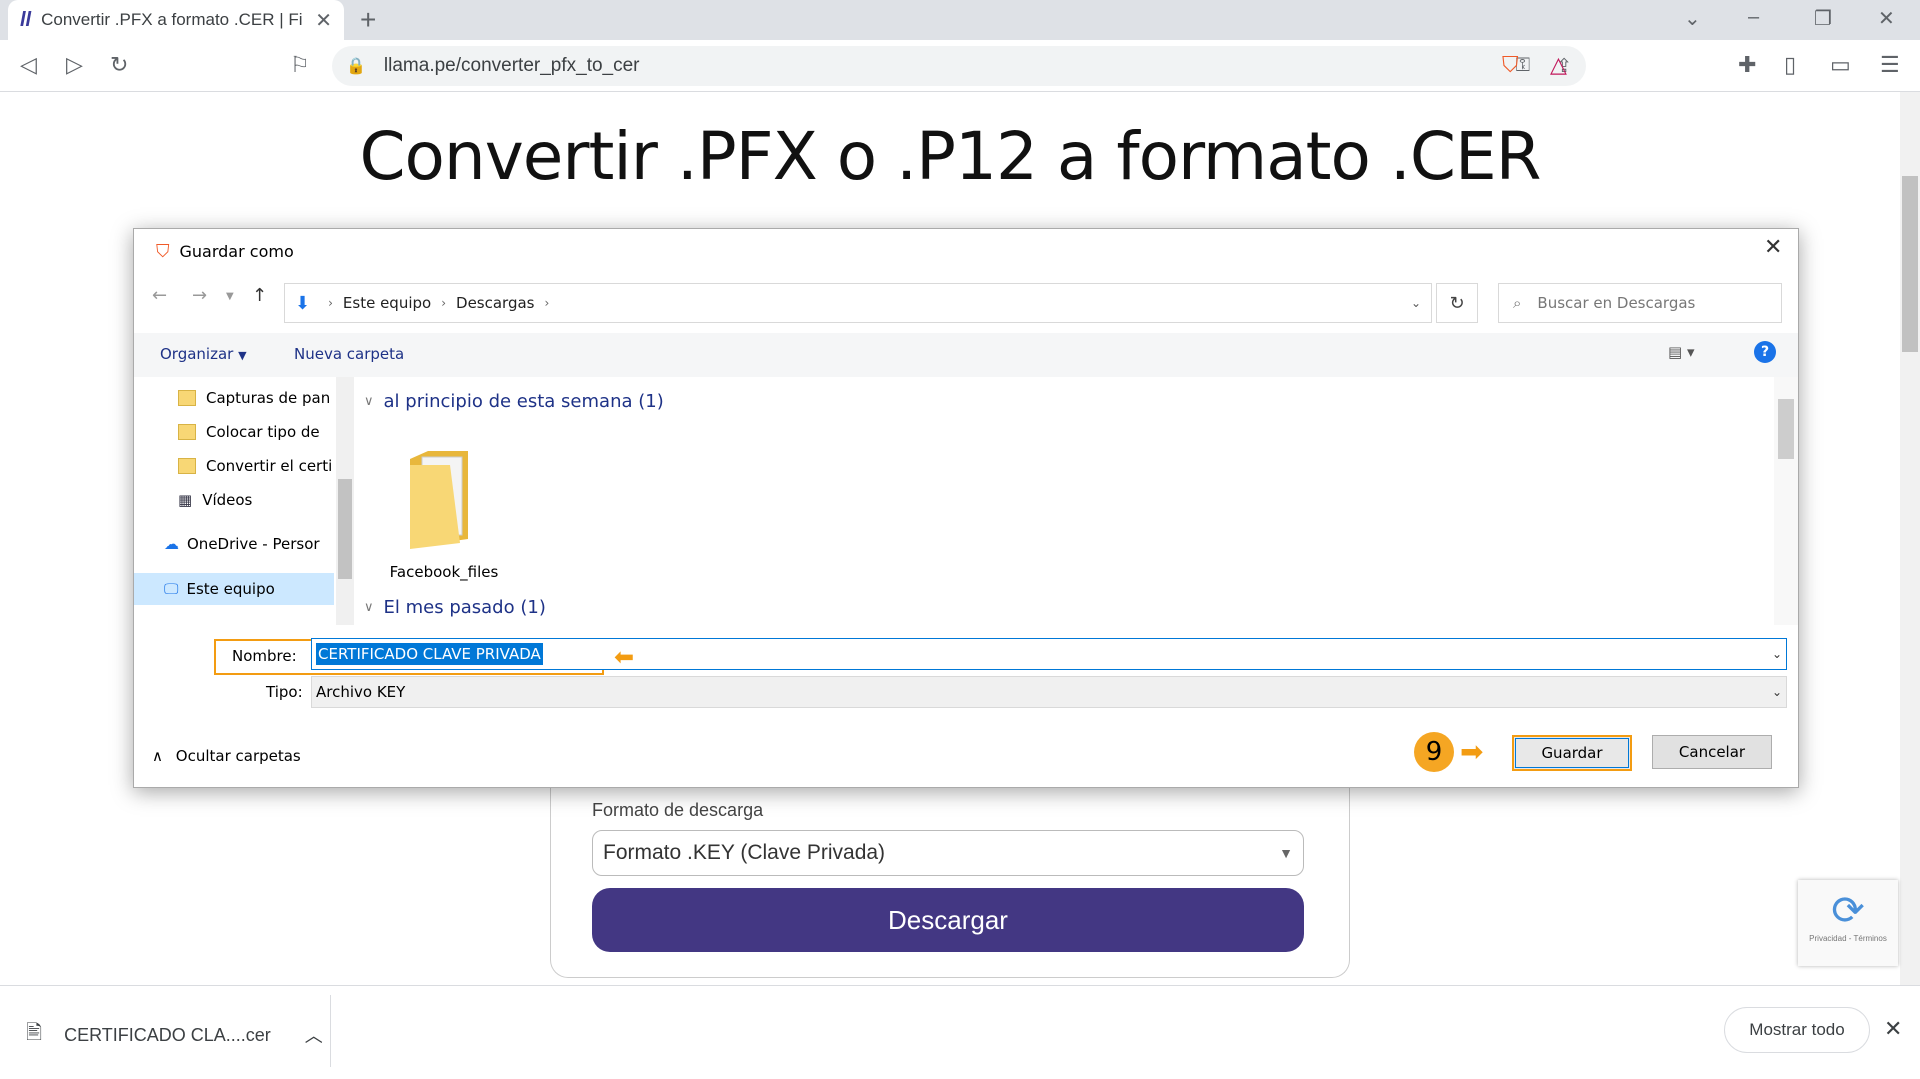  Describe the element at coordinates (159, 295) in the screenshot. I see `dialog-back-icon: ←` at that location.